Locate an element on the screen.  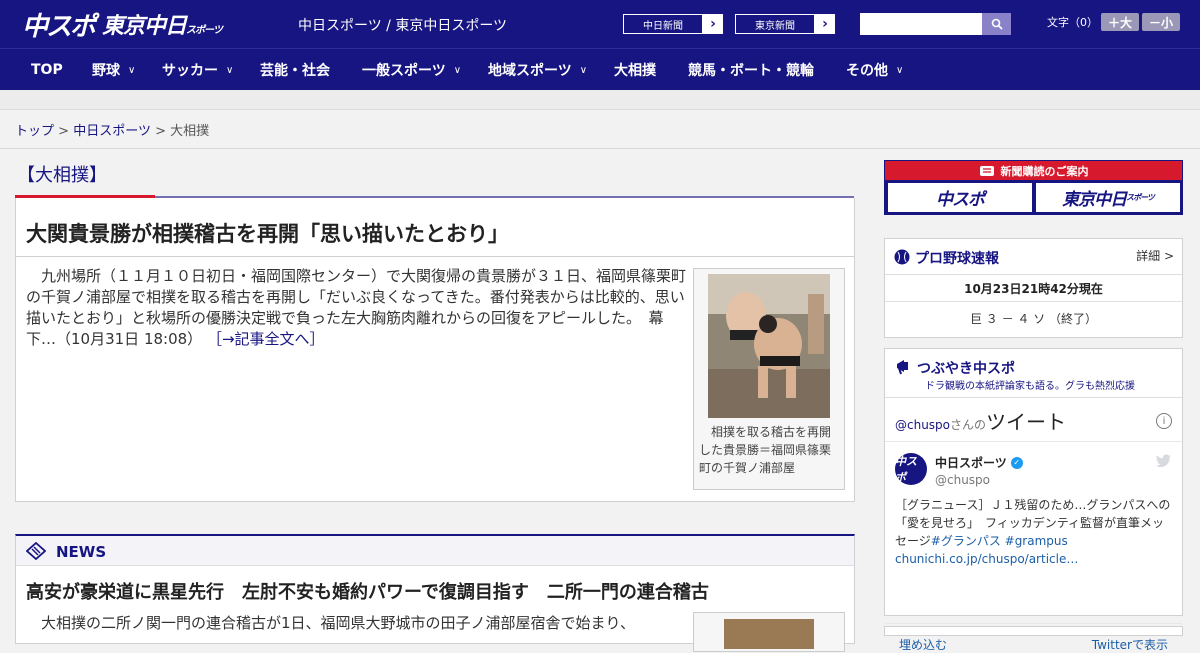
news-headline: 高安が豪栄道に黒星先行 左肘不安も婚約パワーで復調目指す 二所一門の連合稽古 is located at coordinates (367, 591).